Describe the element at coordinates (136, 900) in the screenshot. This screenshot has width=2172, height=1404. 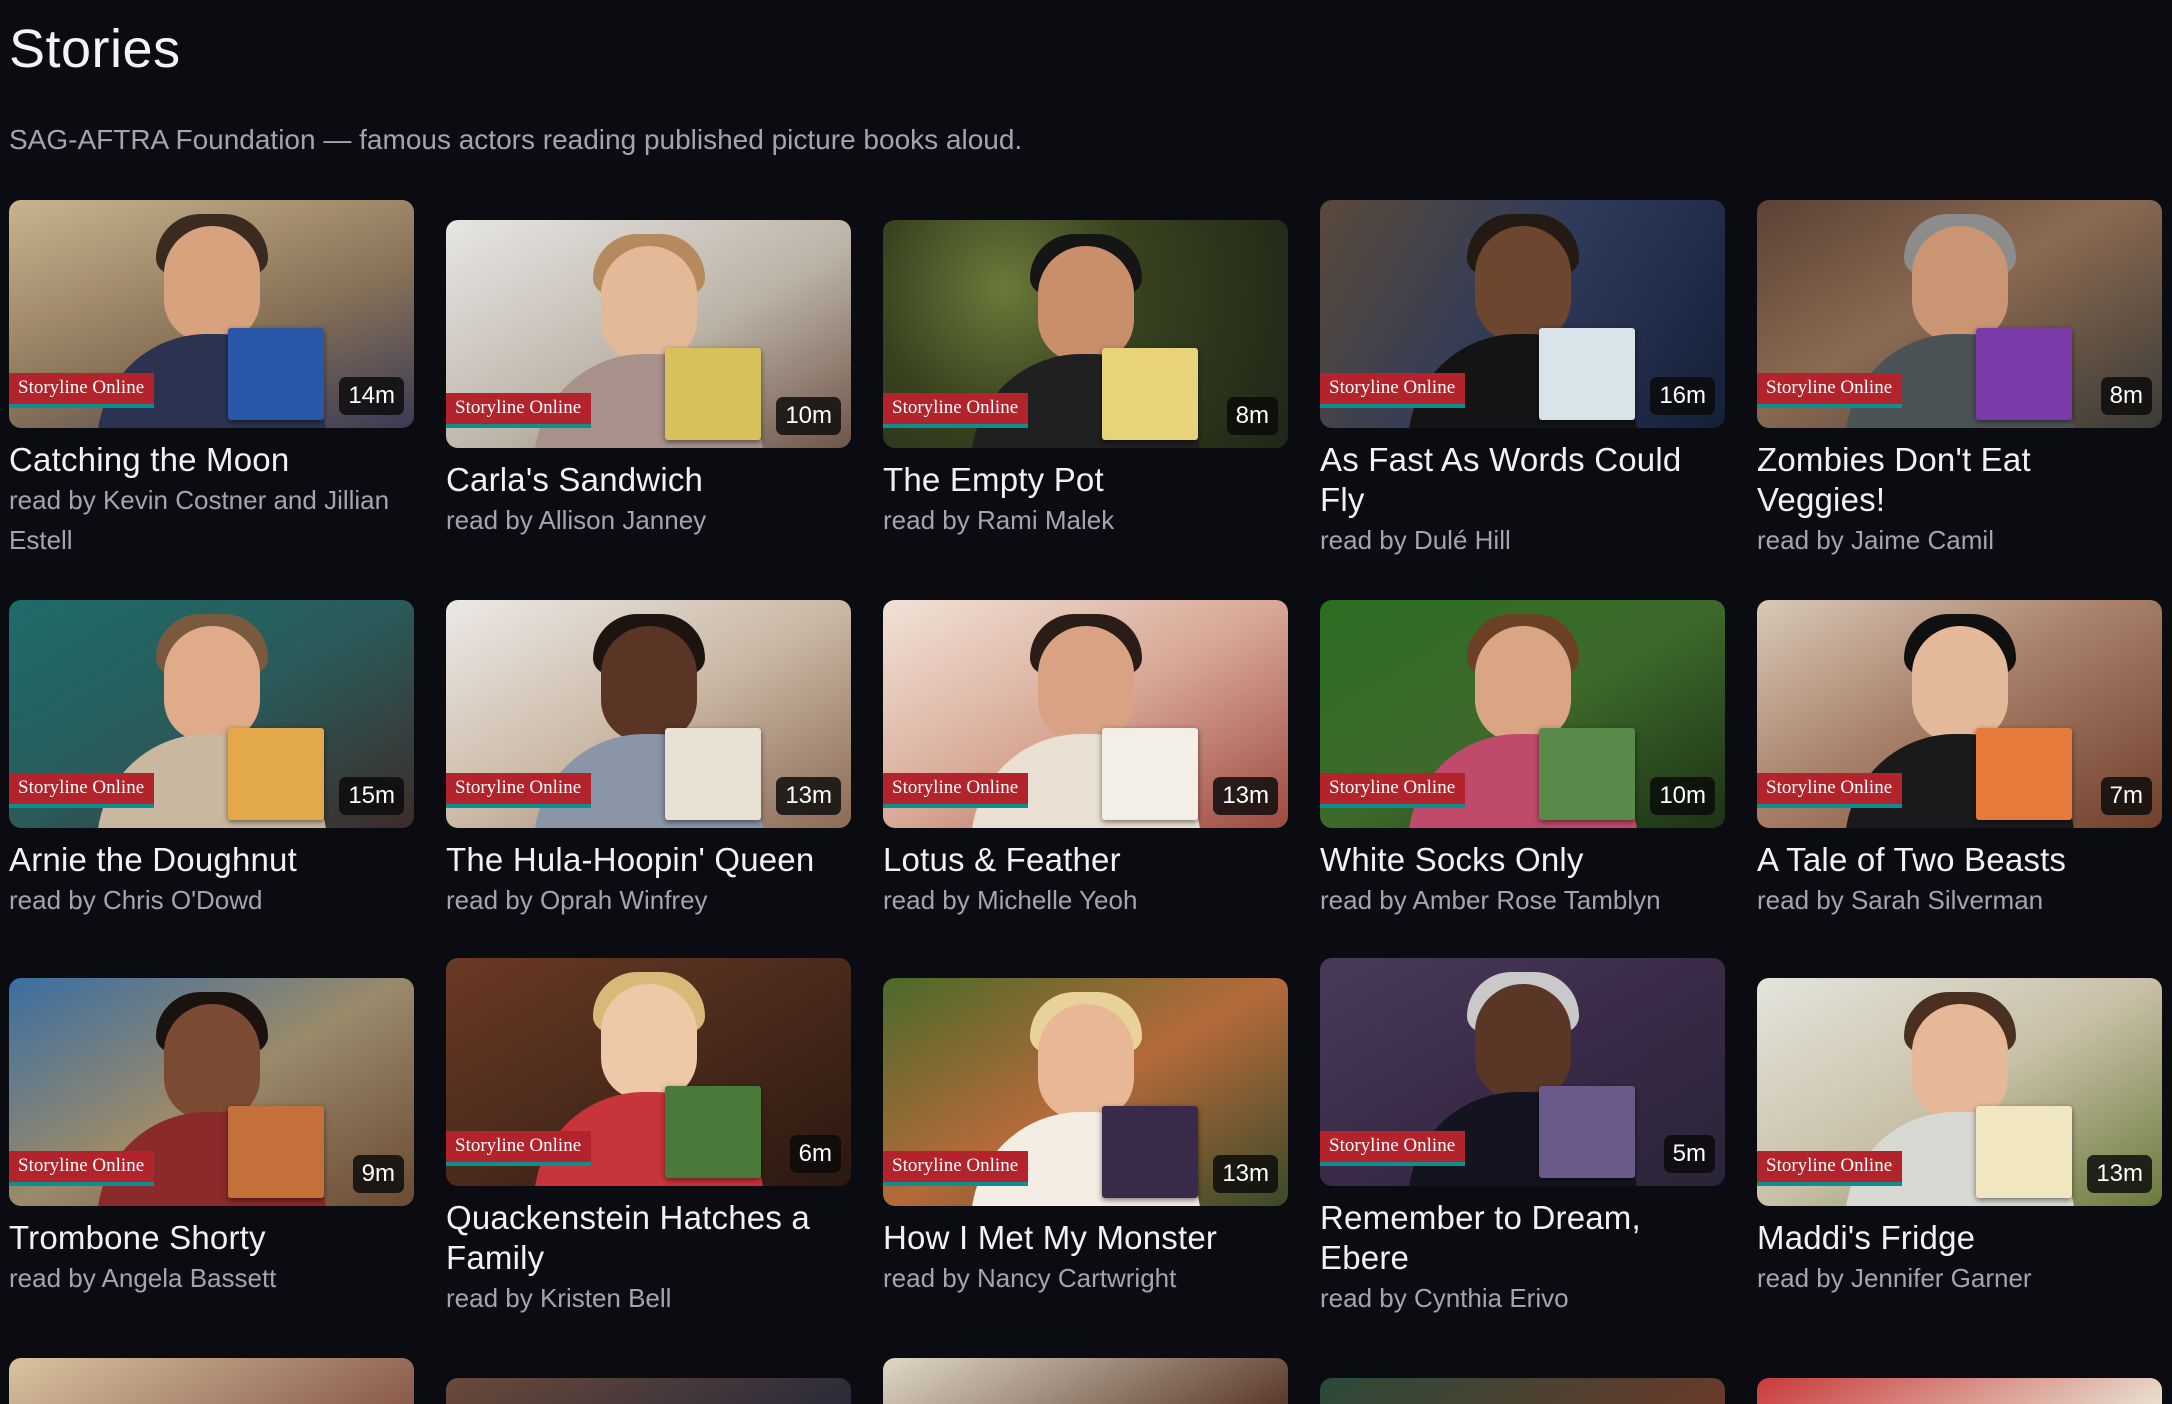
I see `story-reader: read by Chris O'Dowd` at that location.